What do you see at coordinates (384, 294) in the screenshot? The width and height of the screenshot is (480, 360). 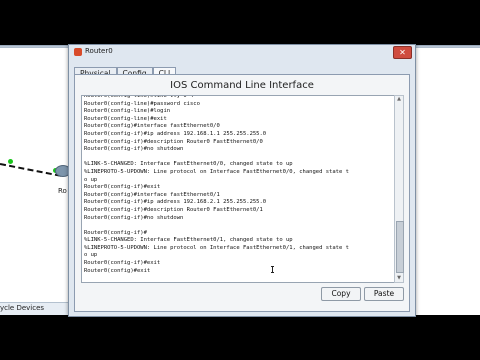 I see `paste-button: Paste` at bounding box center [384, 294].